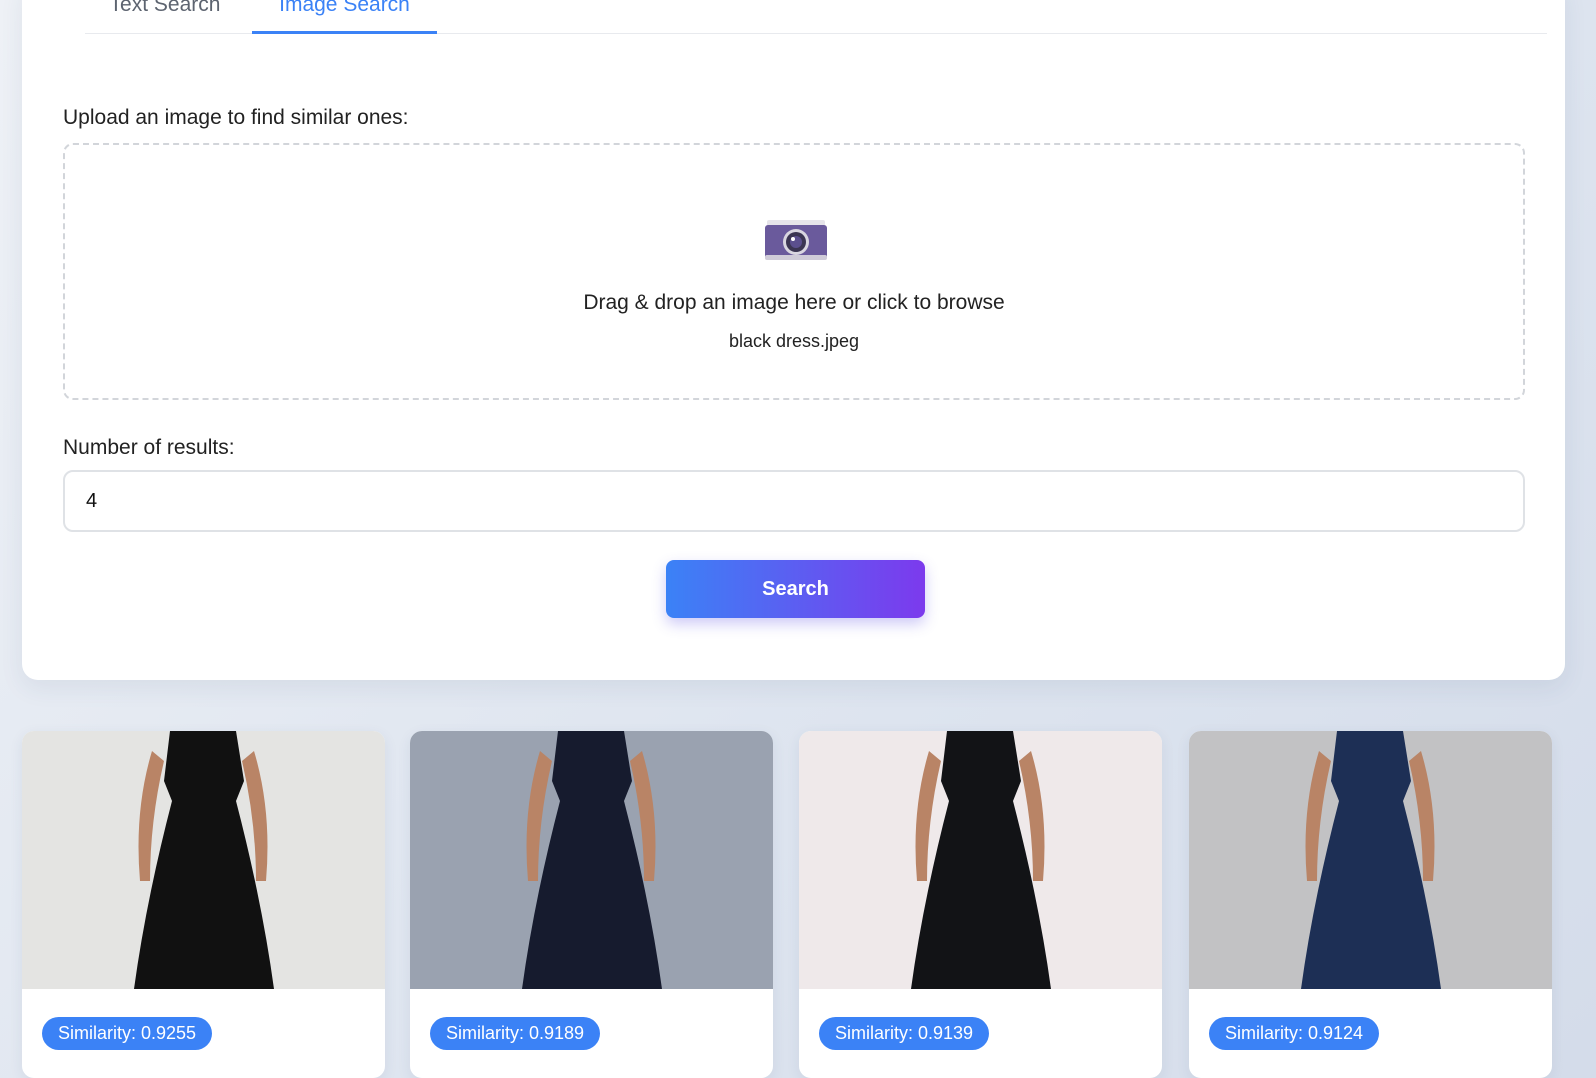 The height and width of the screenshot is (1078, 1596). I want to click on similarity-badge: Similarity: 0.9255, so click(127, 1033).